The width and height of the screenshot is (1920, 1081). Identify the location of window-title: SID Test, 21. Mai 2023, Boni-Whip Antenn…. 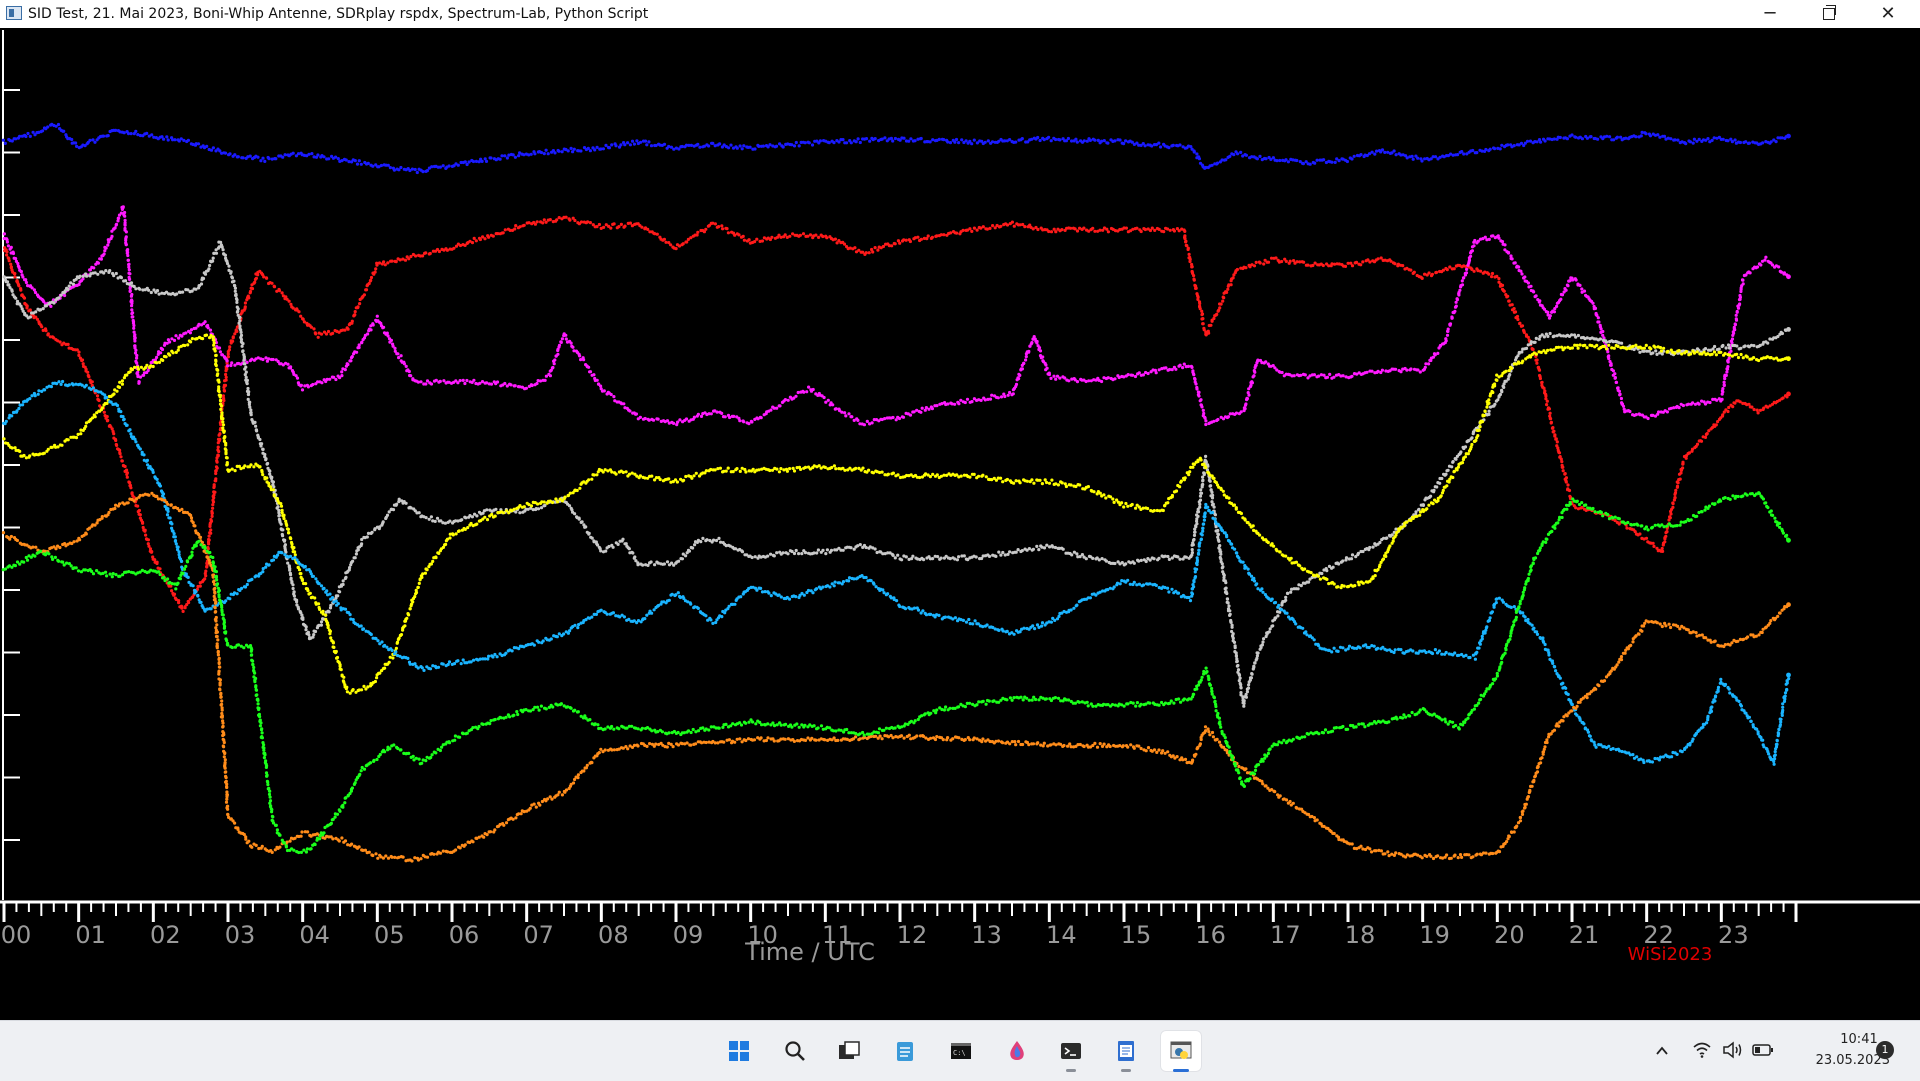
(338, 14).